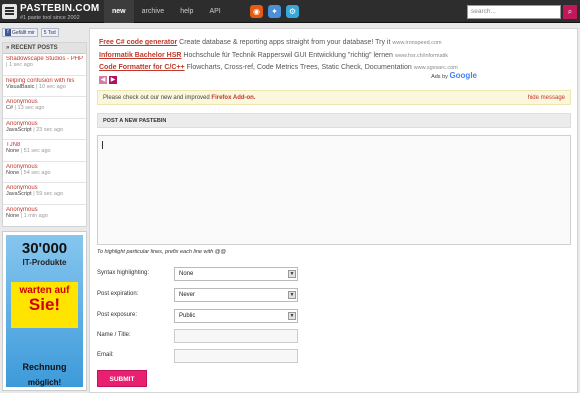 This screenshot has height=393, width=580. What do you see at coordinates (236, 336) in the screenshot?
I see `name-field` at bounding box center [236, 336].